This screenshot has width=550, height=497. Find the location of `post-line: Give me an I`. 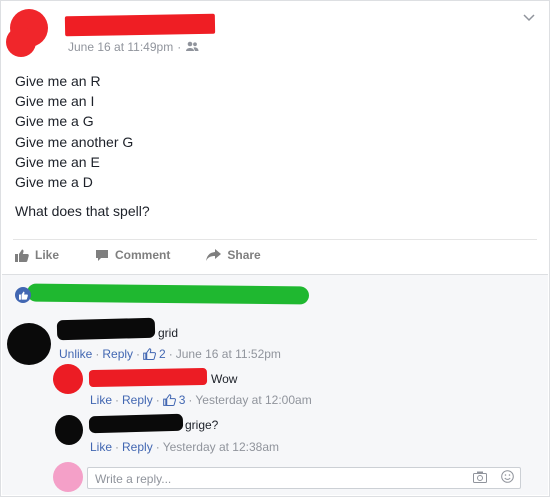

post-line: Give me an I is located at coordinates (55, 101).